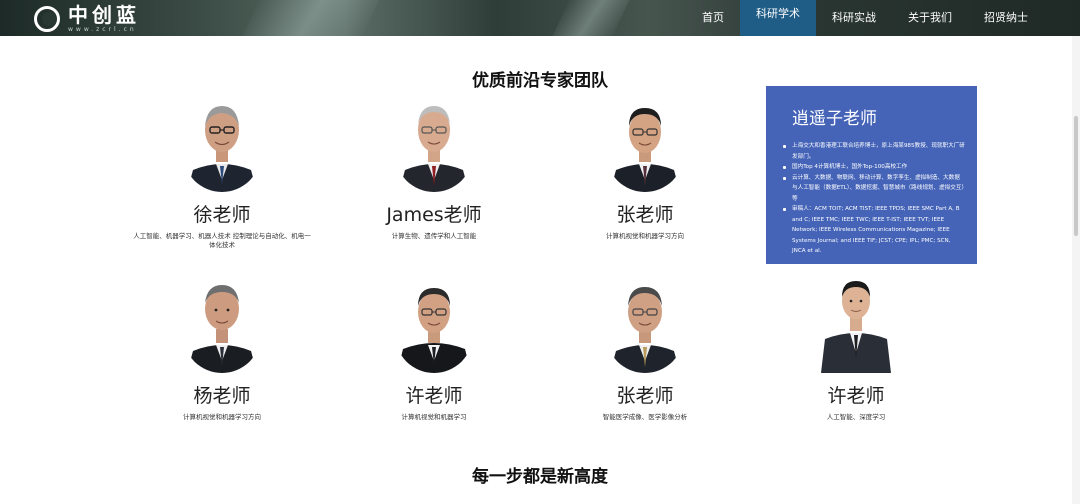 This screenshot has width=1080, height=504. Describe the element at coordinates (856, 417) in the screenshot. I see `expert-desc: 人工智能、深度学习` at that location.